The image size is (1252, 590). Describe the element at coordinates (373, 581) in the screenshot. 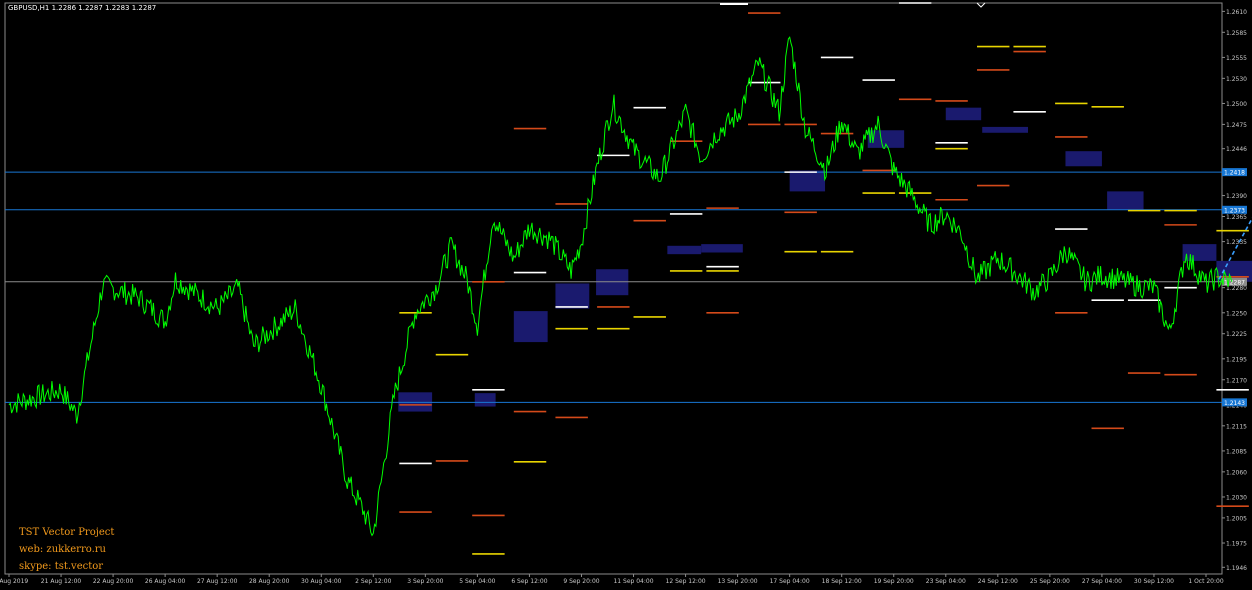

I see `x-tick-label: 2 Sep 12:00` at that location.